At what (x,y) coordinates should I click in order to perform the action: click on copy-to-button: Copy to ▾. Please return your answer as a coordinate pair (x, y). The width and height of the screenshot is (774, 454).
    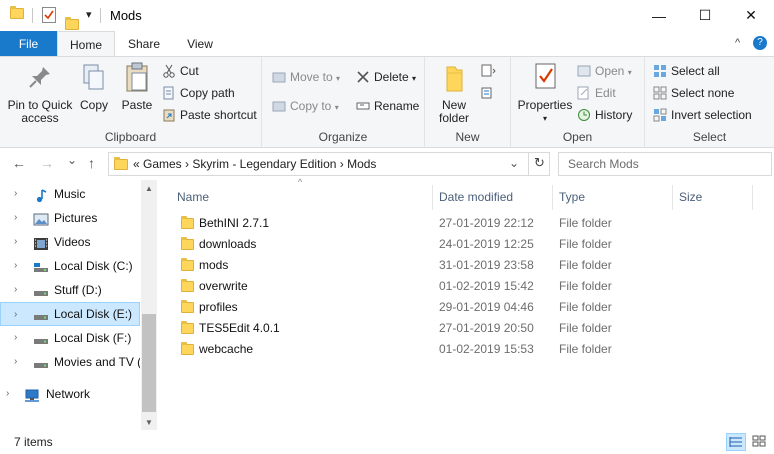
    Looking at the image, I should click on (305, 106).